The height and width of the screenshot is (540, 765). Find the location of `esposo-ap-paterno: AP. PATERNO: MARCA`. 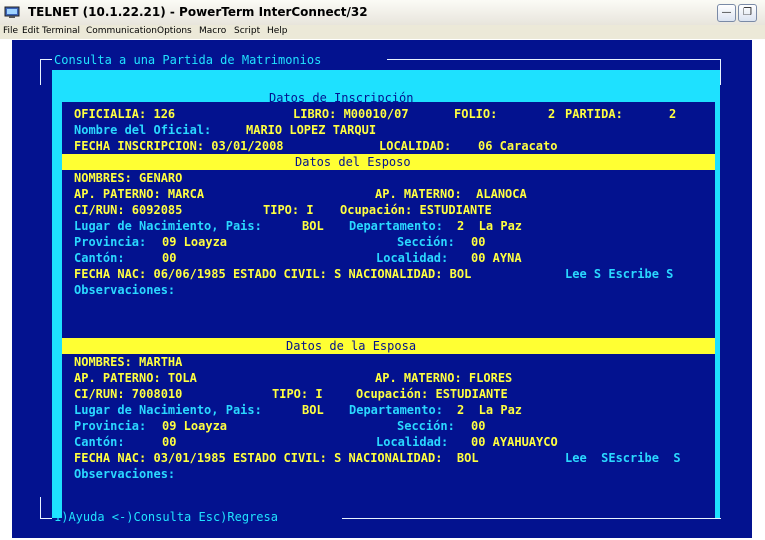

esposo-ap-paterno: AP. PATERNO: MARCA is located at coordinates (139, 194).